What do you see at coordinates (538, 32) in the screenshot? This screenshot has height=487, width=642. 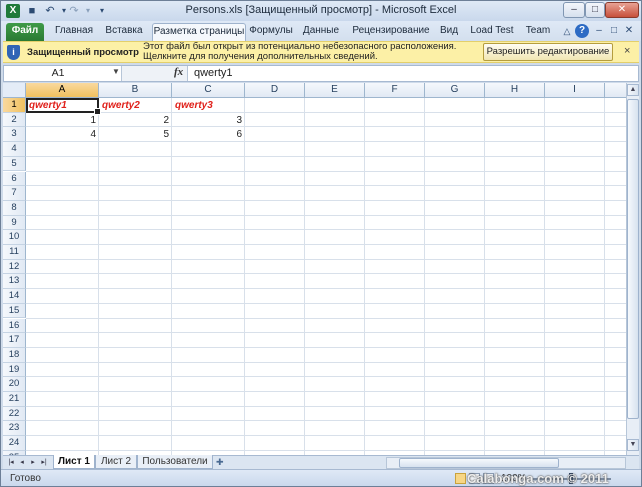 I see `tab-team: Team` at bounding box center [538, 32].